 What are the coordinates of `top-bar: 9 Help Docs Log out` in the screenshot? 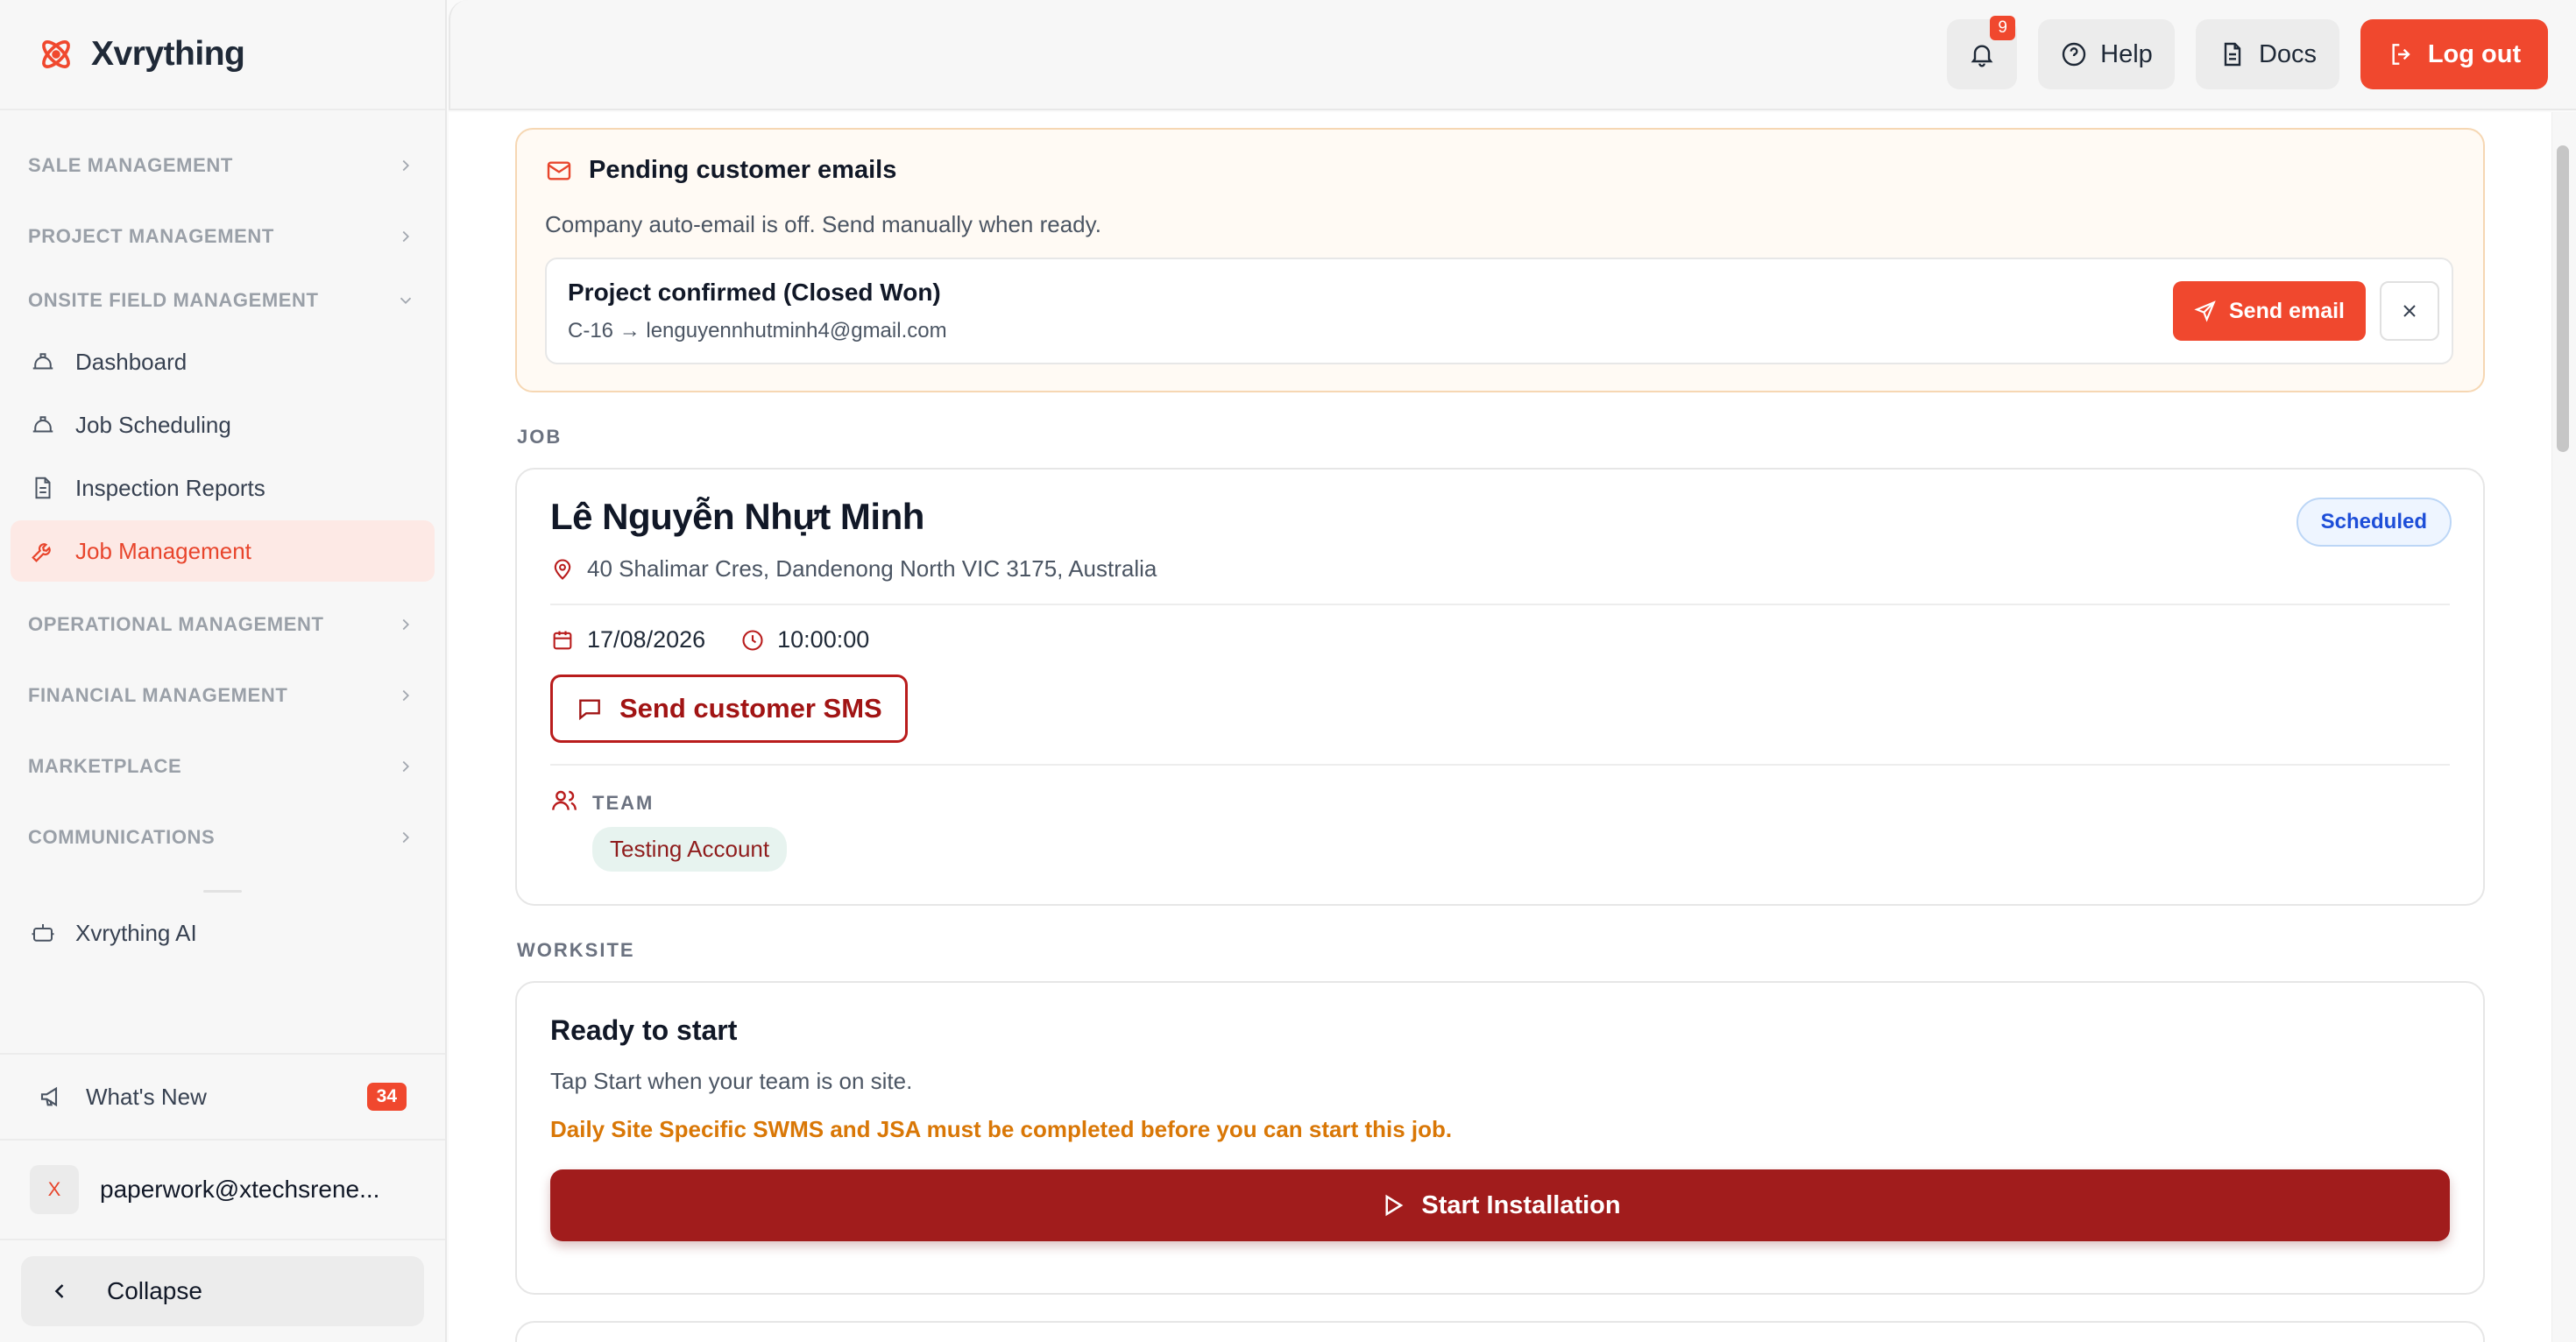 It's located at (1512, 55).